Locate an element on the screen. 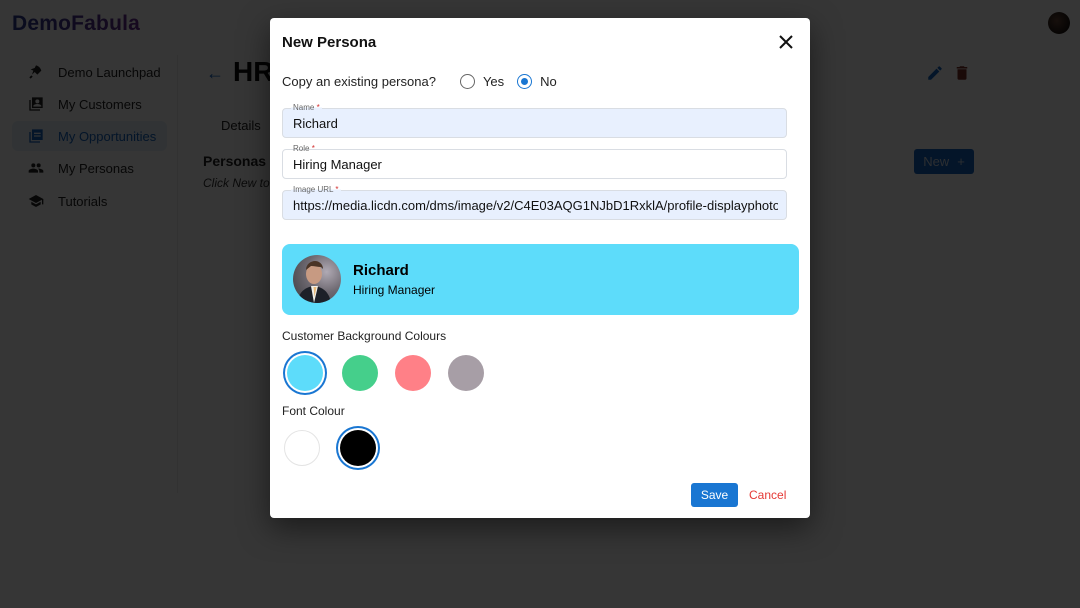 This screenshot has height=608, width=1080. copy-persona-question: Copy an existing persona? is located at coordinates (359, 81).